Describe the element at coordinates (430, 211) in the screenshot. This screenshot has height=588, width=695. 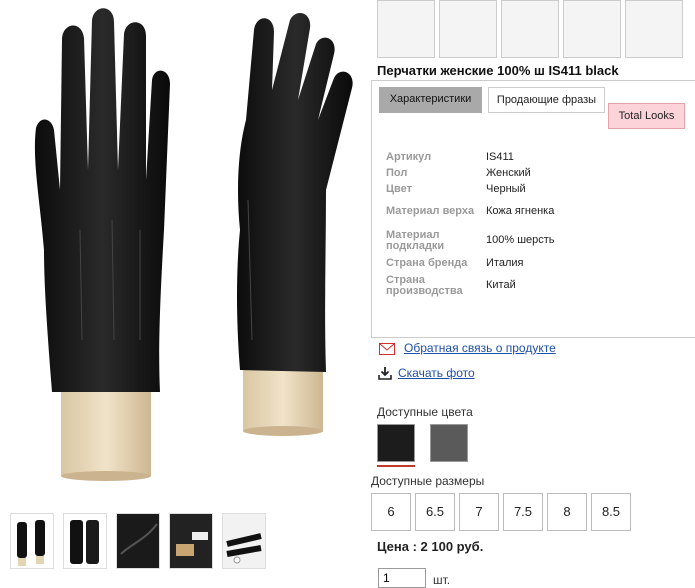
I see `spec-key: Материал верха` at that location.